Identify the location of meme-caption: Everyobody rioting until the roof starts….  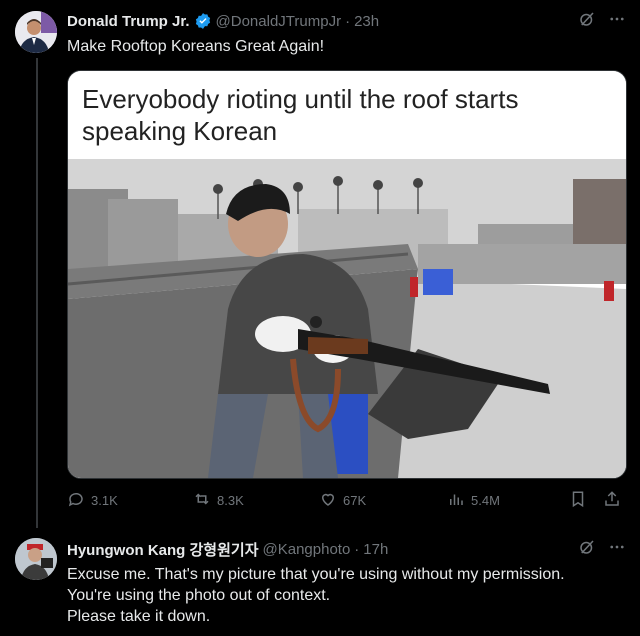
(347, 115).